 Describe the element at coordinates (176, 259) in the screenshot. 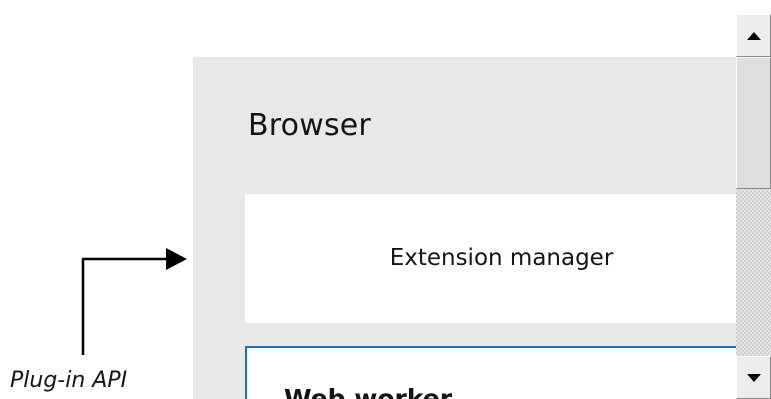

I see `arrow-right-icon` at that location.